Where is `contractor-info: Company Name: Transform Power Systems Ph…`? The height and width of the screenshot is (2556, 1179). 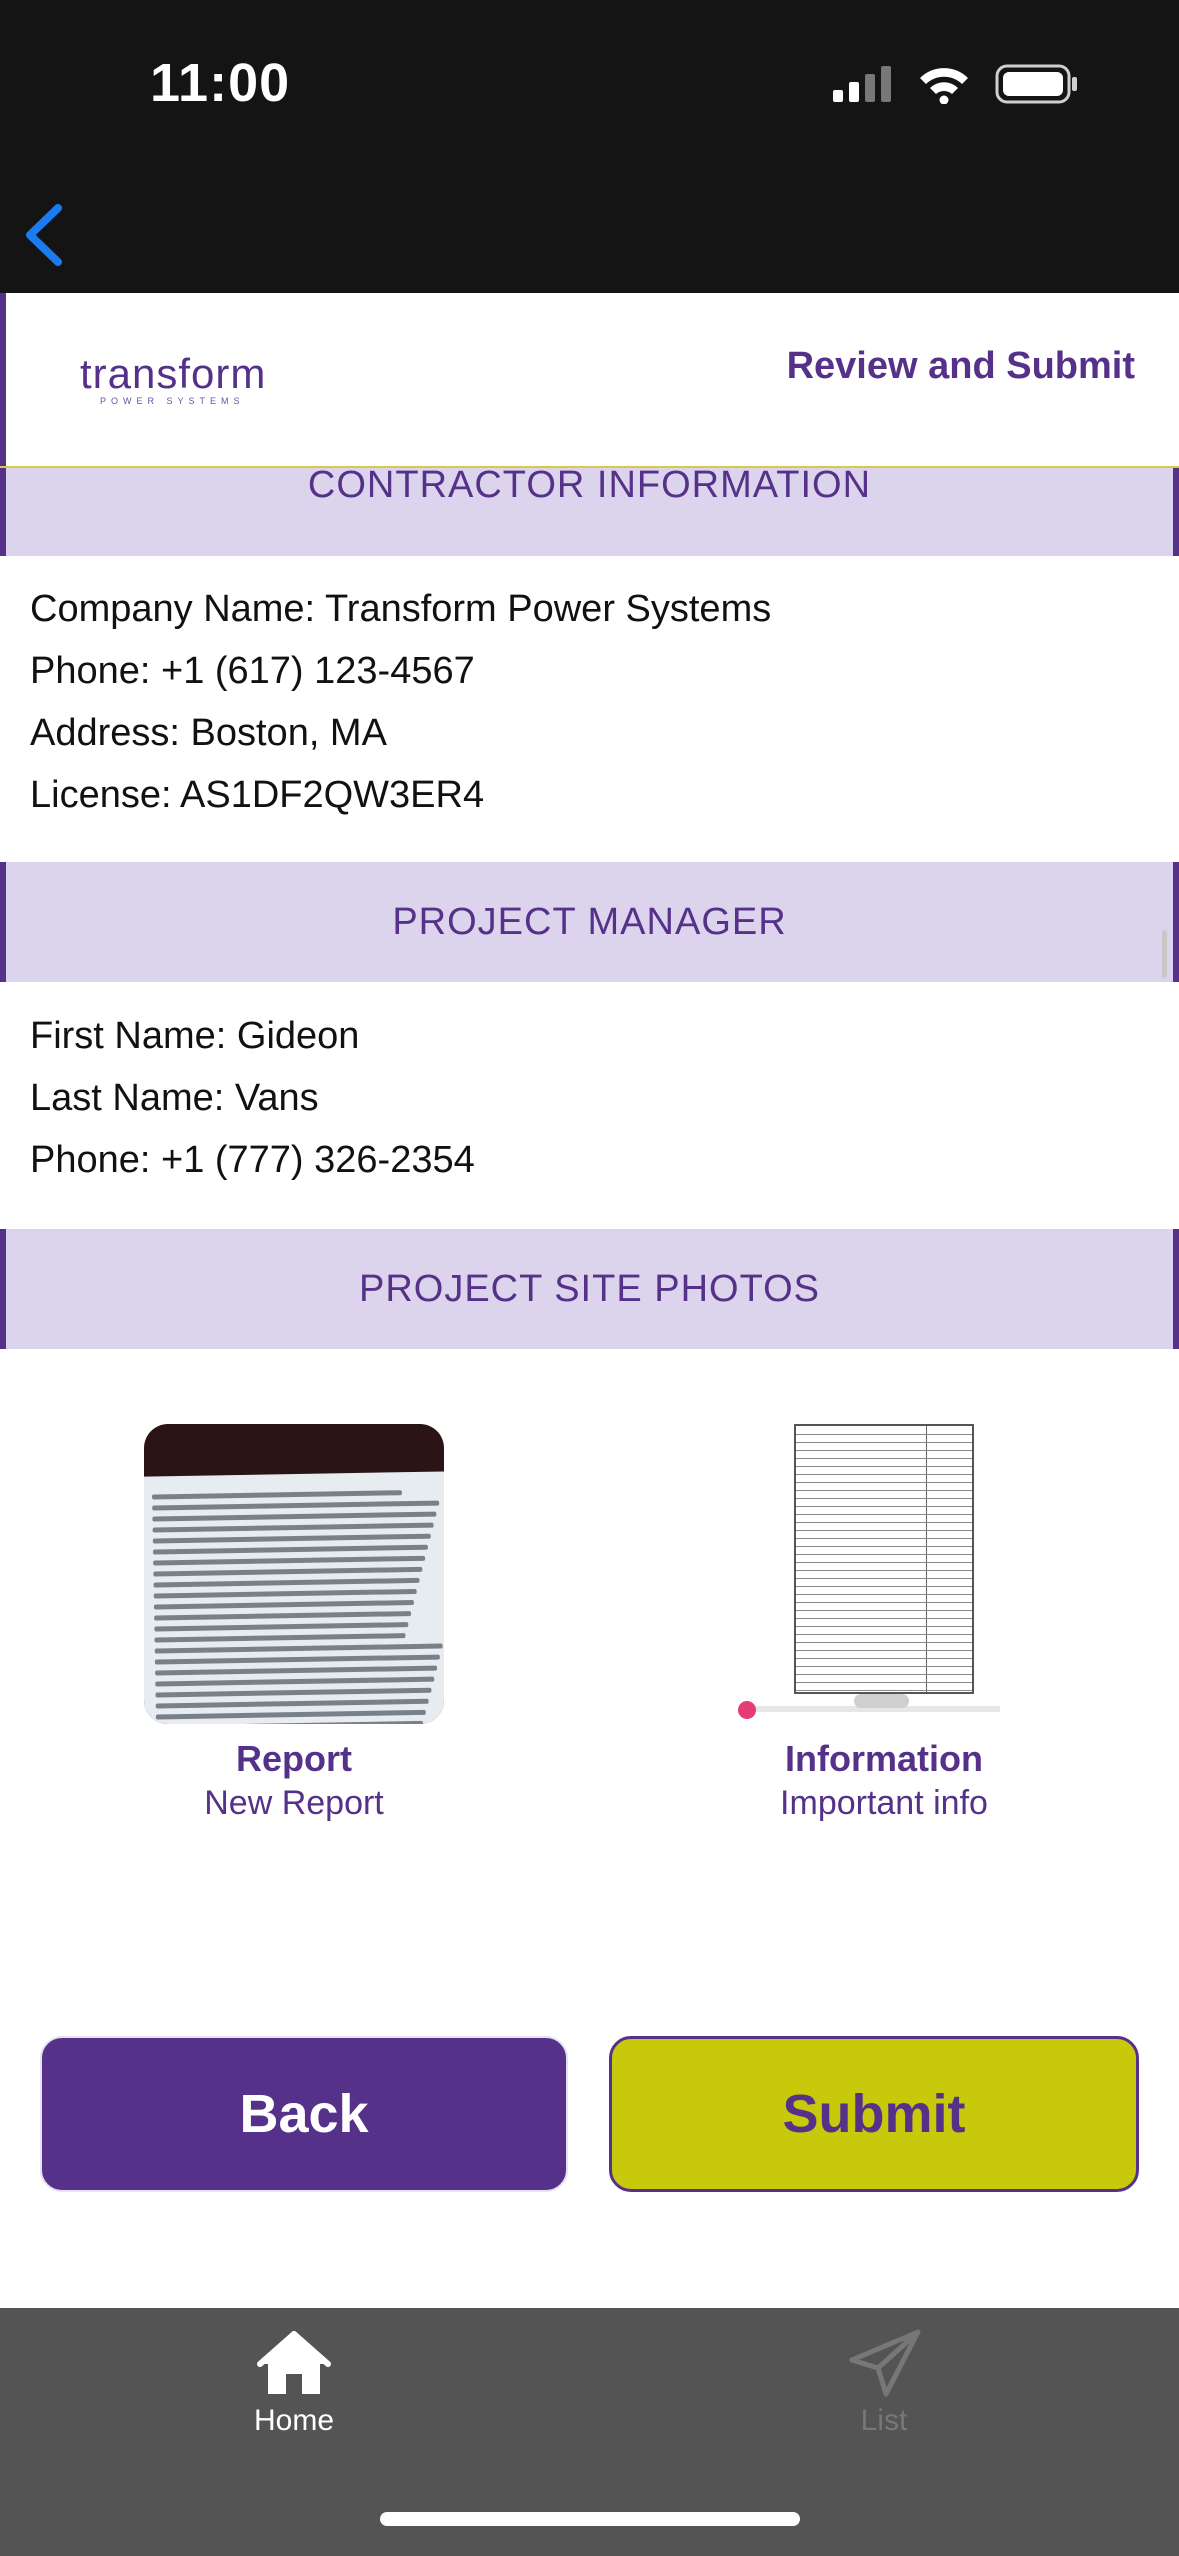 contractor-info: Company Name: Transform Power Systems Ph… is located at coordinates (400, 702).